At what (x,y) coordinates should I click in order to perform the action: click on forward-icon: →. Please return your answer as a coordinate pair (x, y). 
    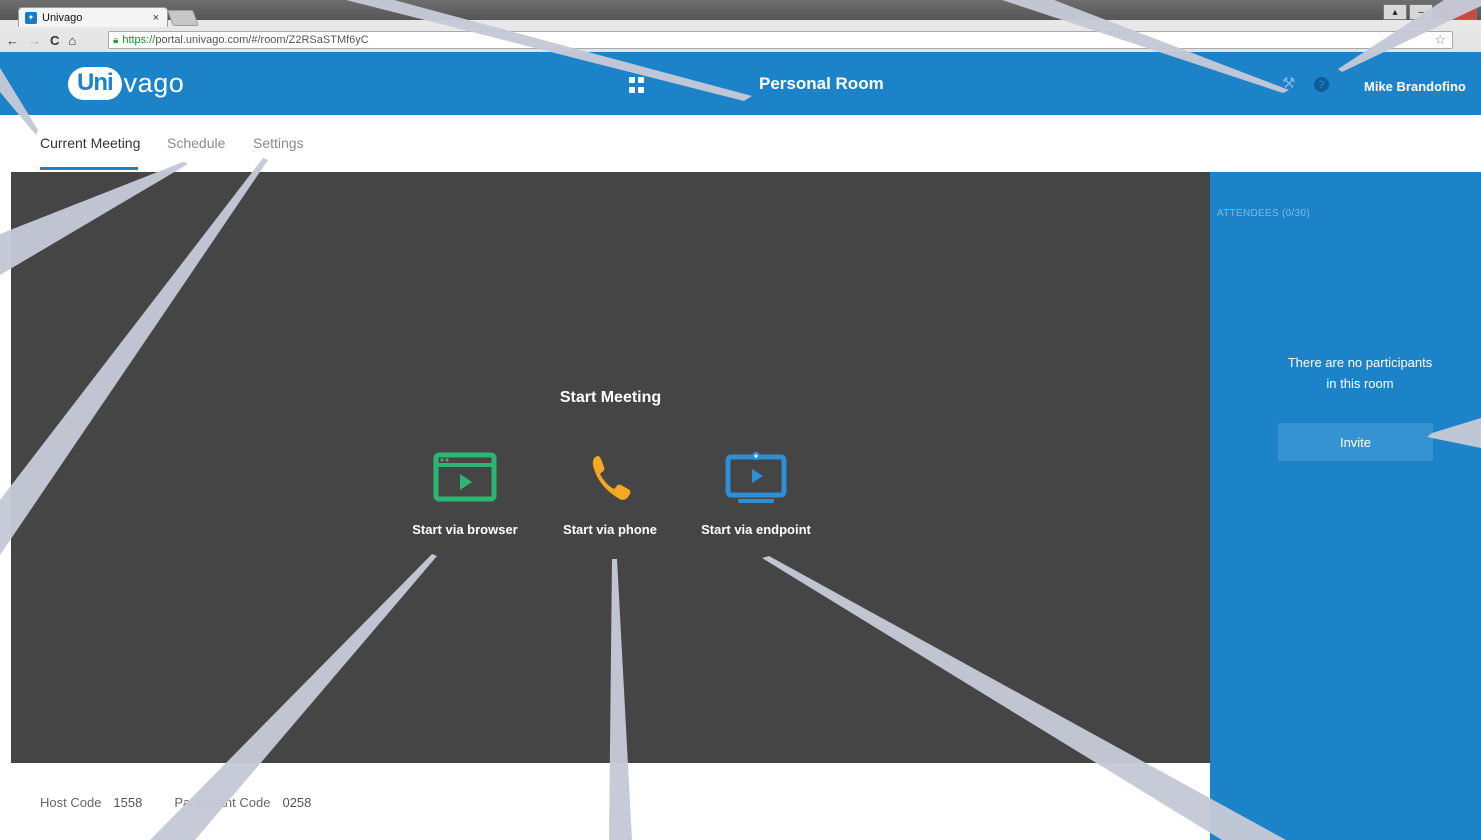
    Looking at the image, I should click on (34, 40).